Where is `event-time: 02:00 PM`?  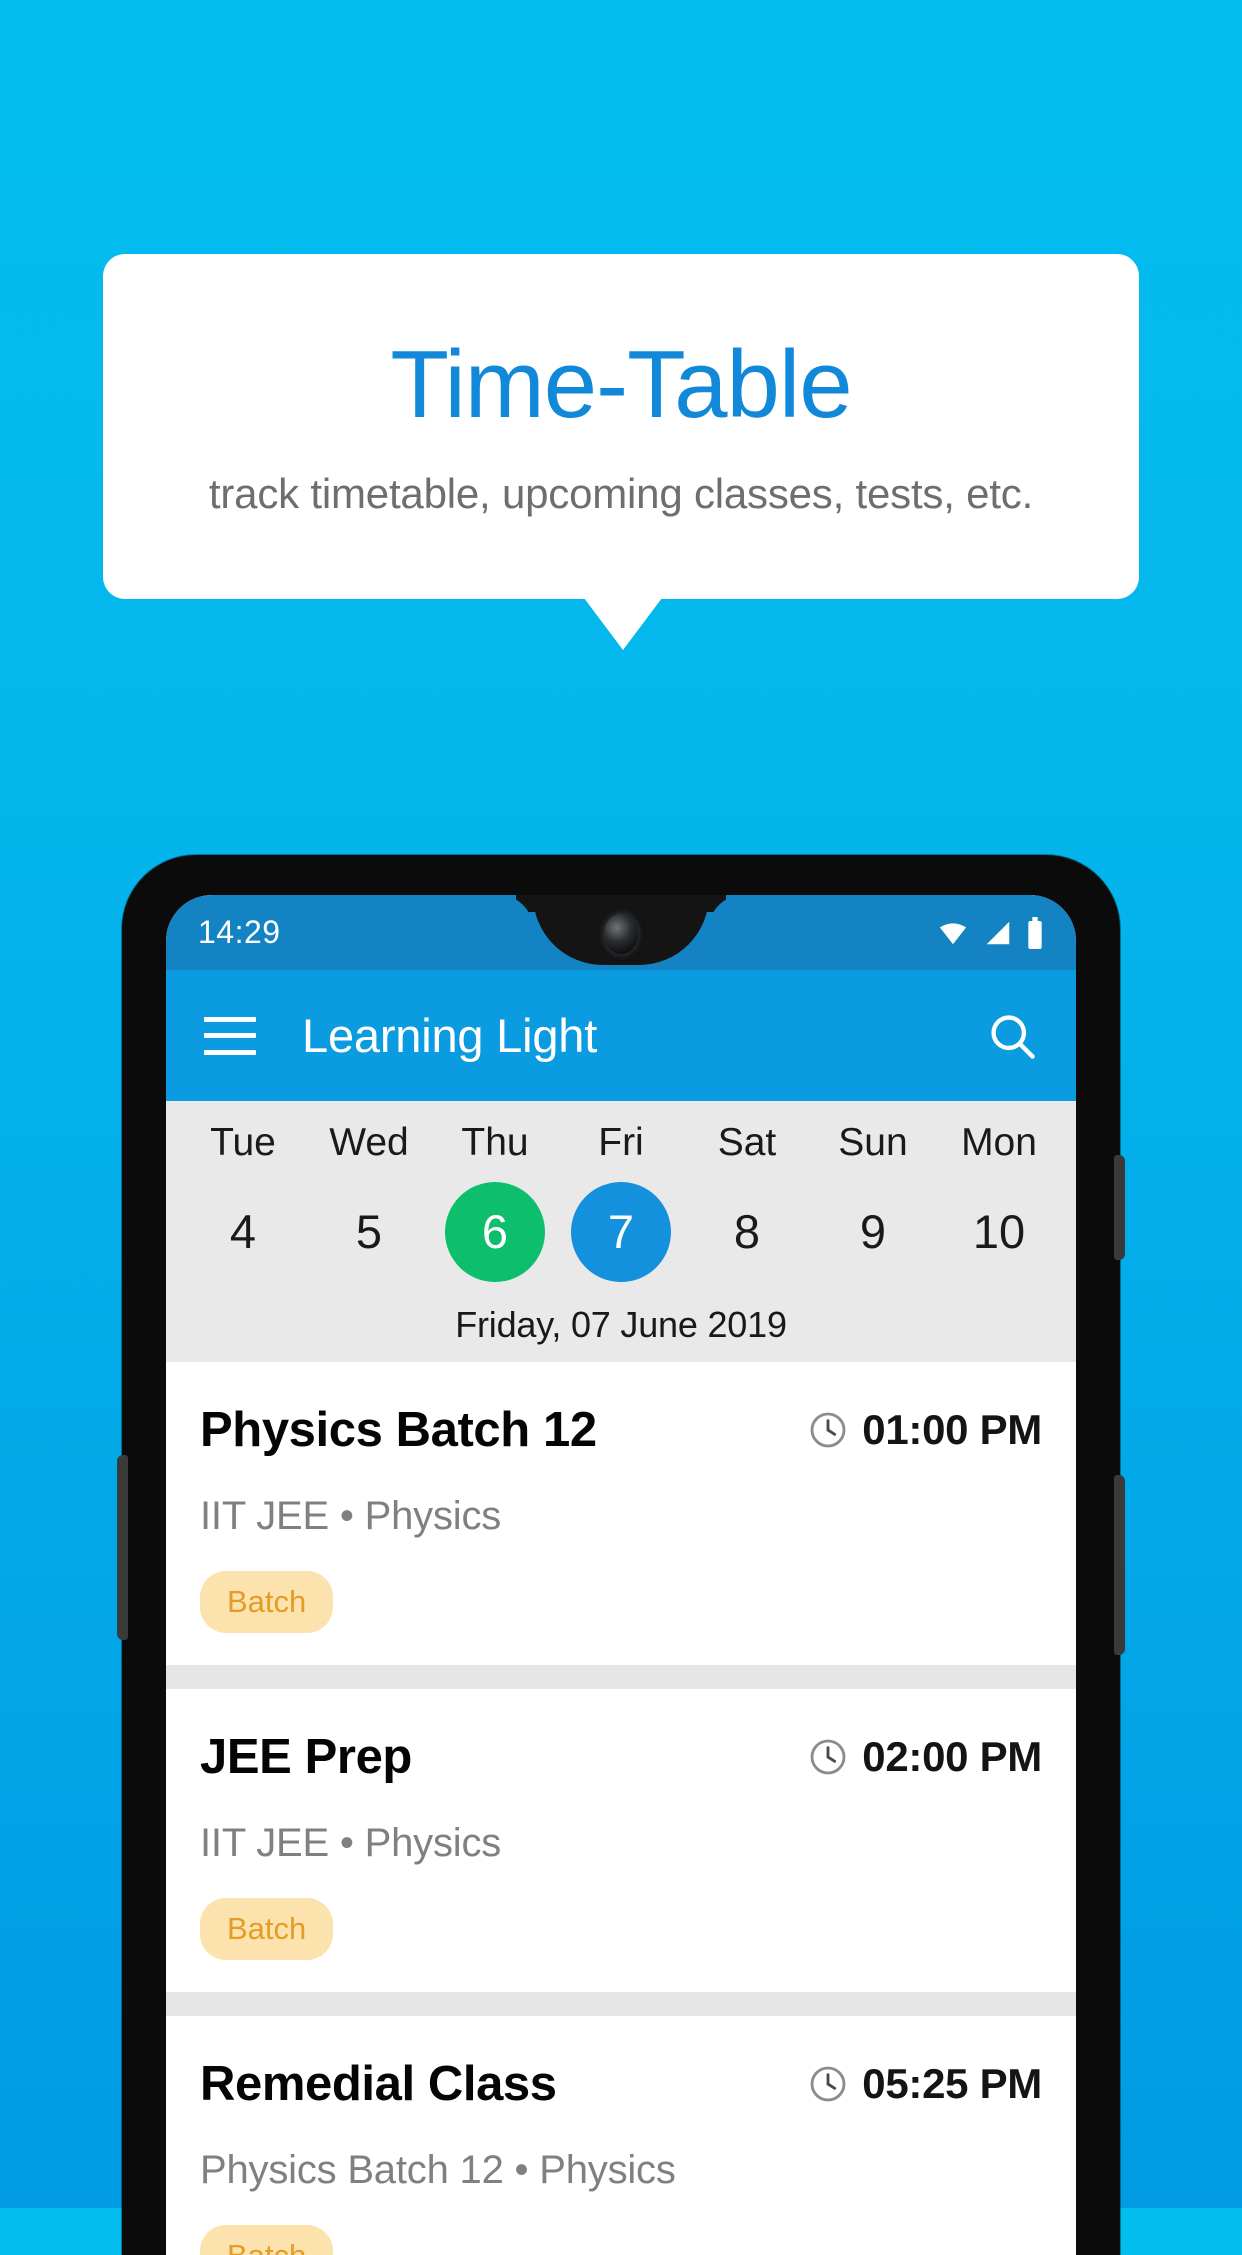 event-time: 02:00 PM is located at coordinates (952, 1756).